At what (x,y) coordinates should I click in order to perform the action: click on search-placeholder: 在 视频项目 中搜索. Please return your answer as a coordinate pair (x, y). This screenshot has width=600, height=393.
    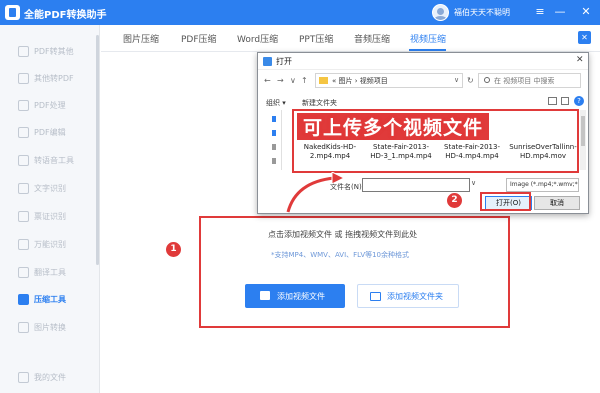
    Looking at the image, I should click on (524, 81).